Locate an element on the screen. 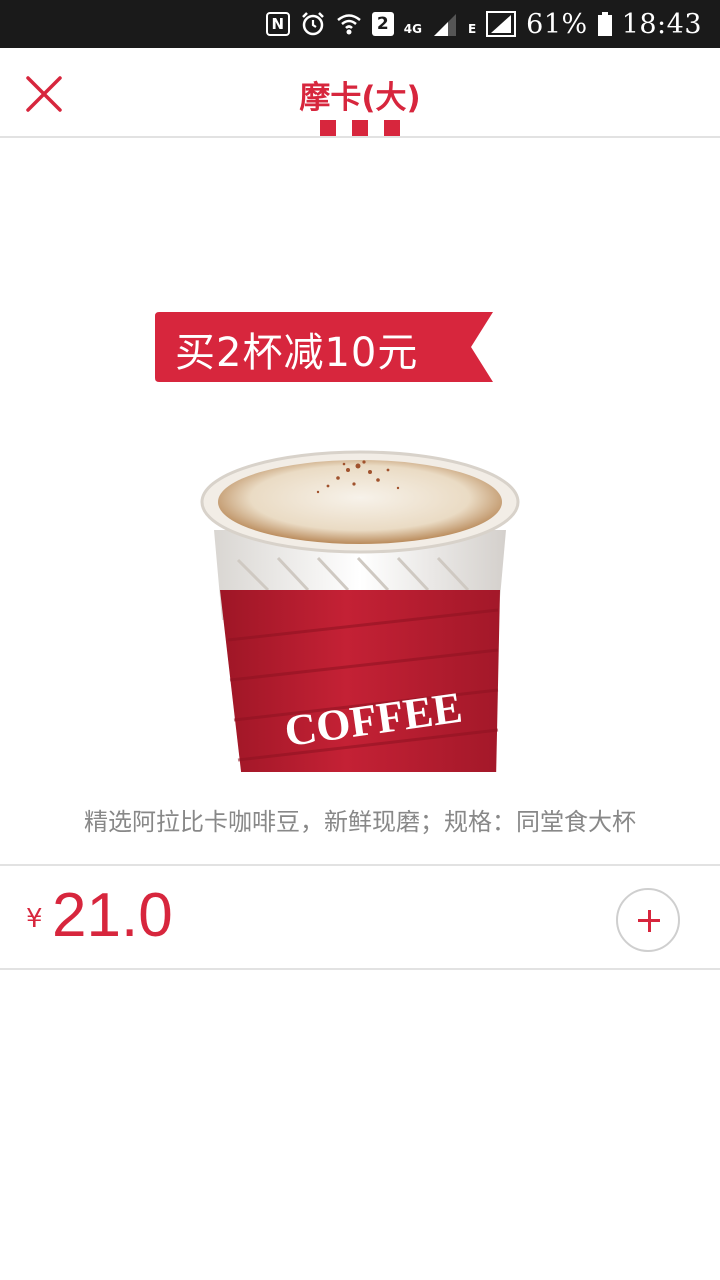 Image resolution: width=720 pixels, height=1280 pixels. header: 摩卡(大) is located at coordinates (360, 93).